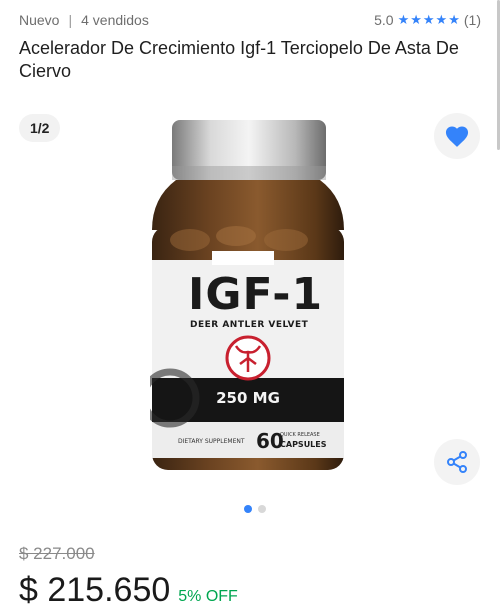 This screenshot has height=615, width=500. What do you see at coordinates (57, 553) in the screenshot?
I see `old-price: $ 227.000` at bounding box center [57, 553].